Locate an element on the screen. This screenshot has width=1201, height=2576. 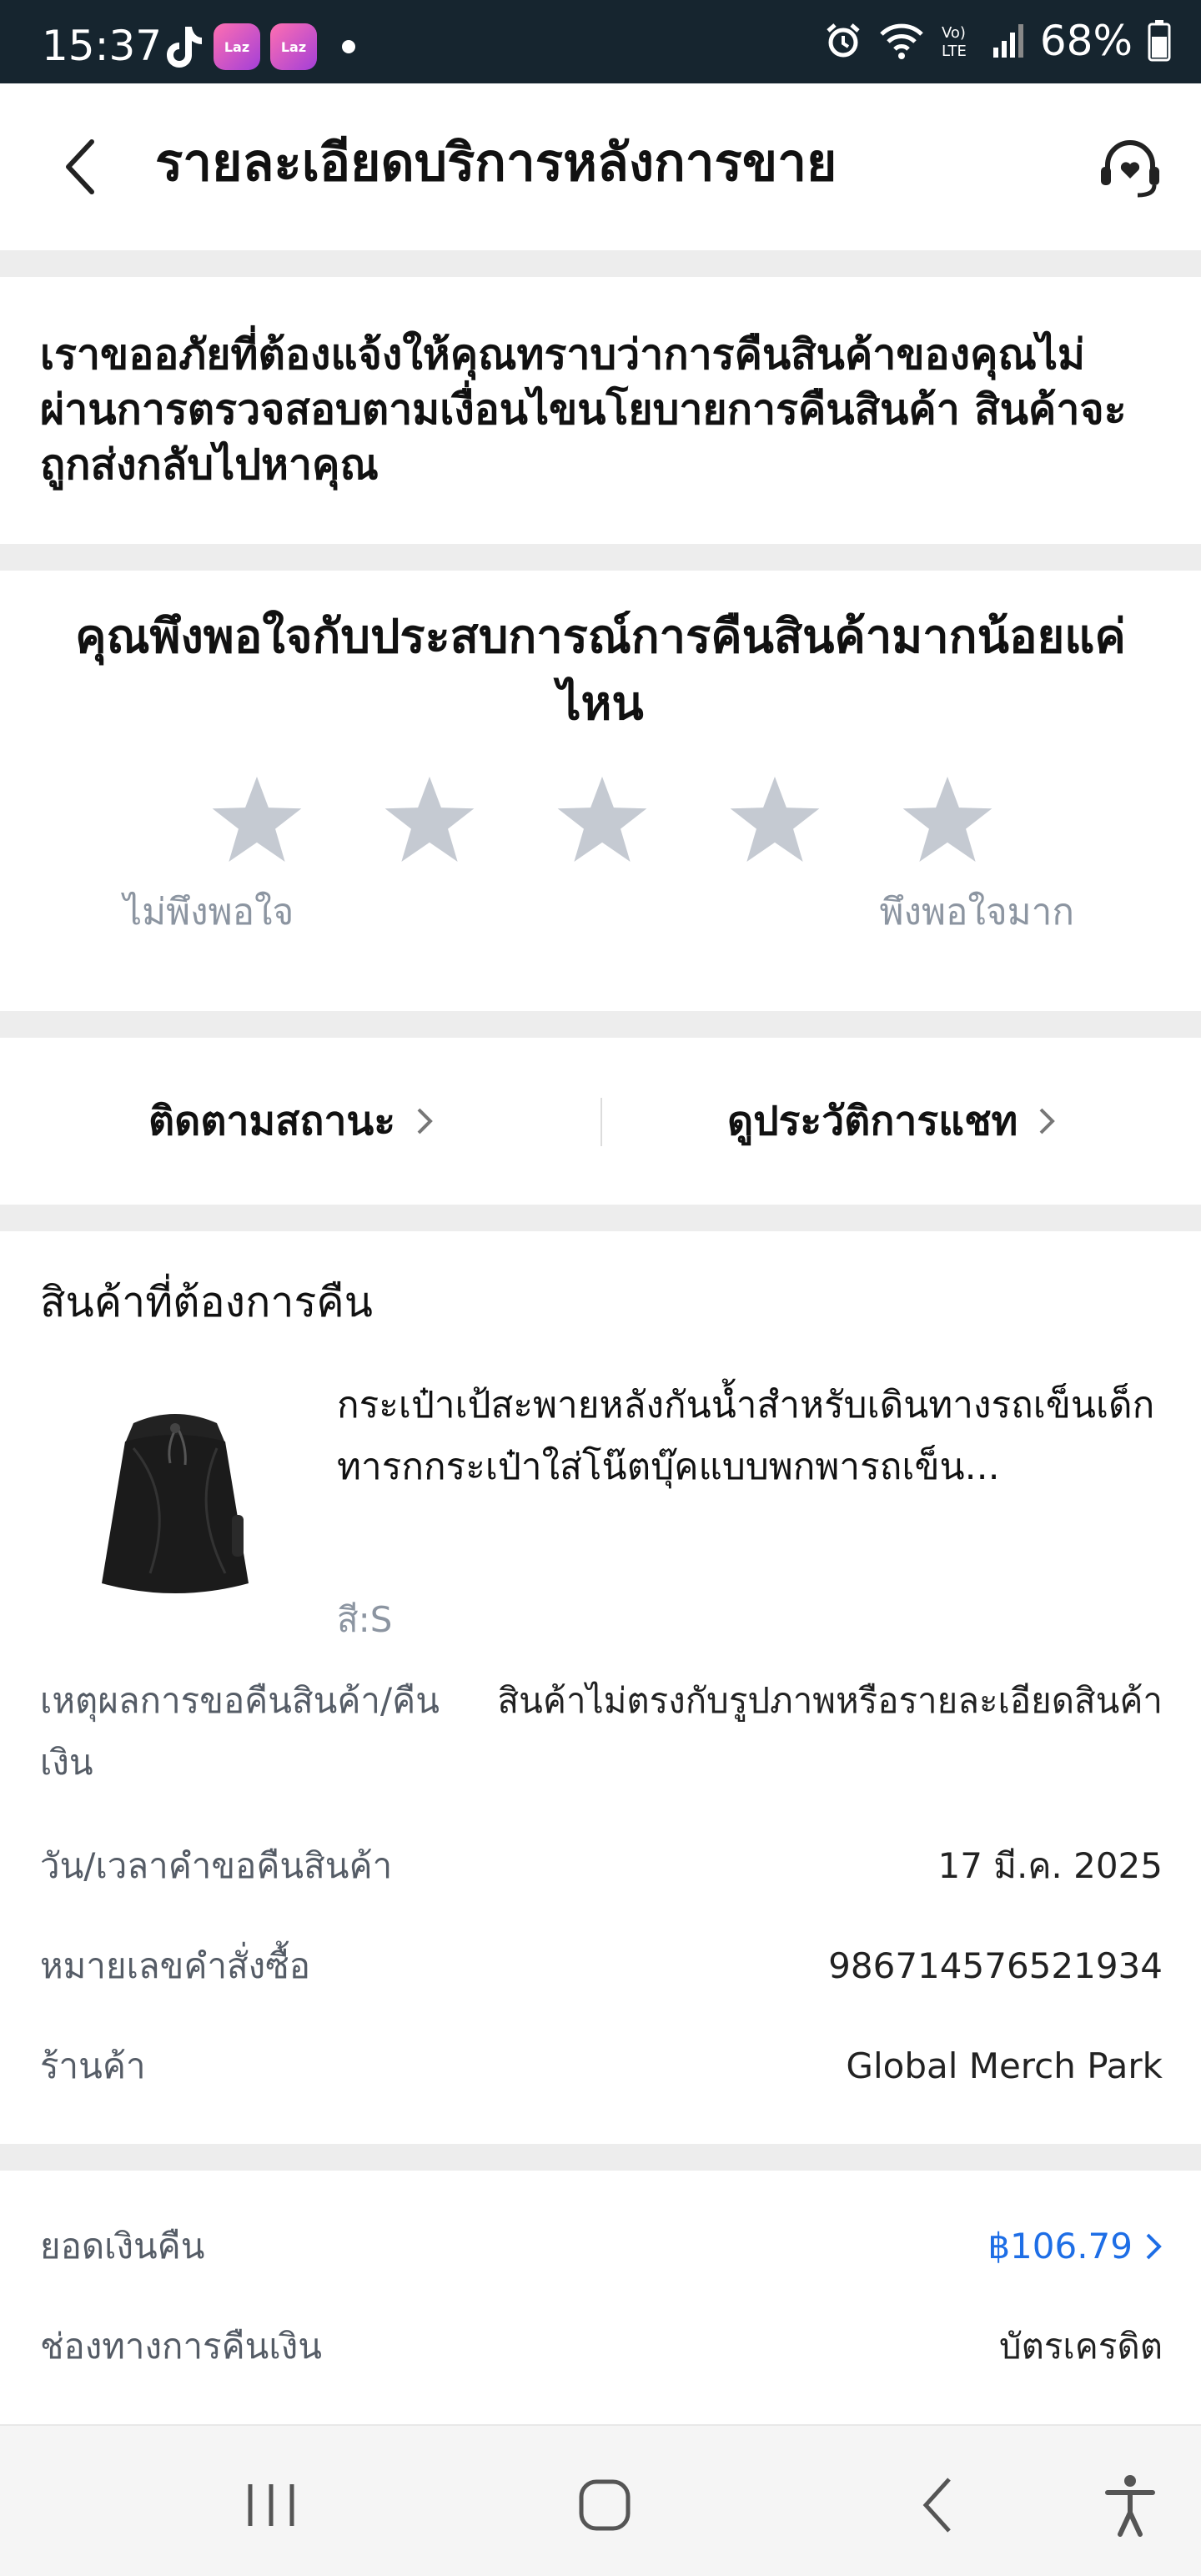
home-button is located at coordinates (605, 2505).